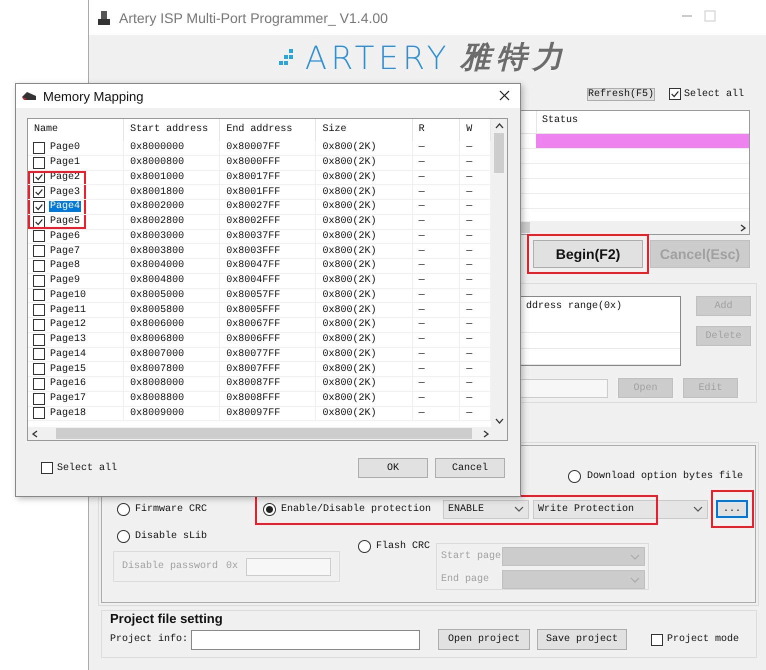 The image size is (766, 670). Describe the element at coordinates (268, 221) in the screenshot. I see `table-cell: 0x8002FFF` at that location.